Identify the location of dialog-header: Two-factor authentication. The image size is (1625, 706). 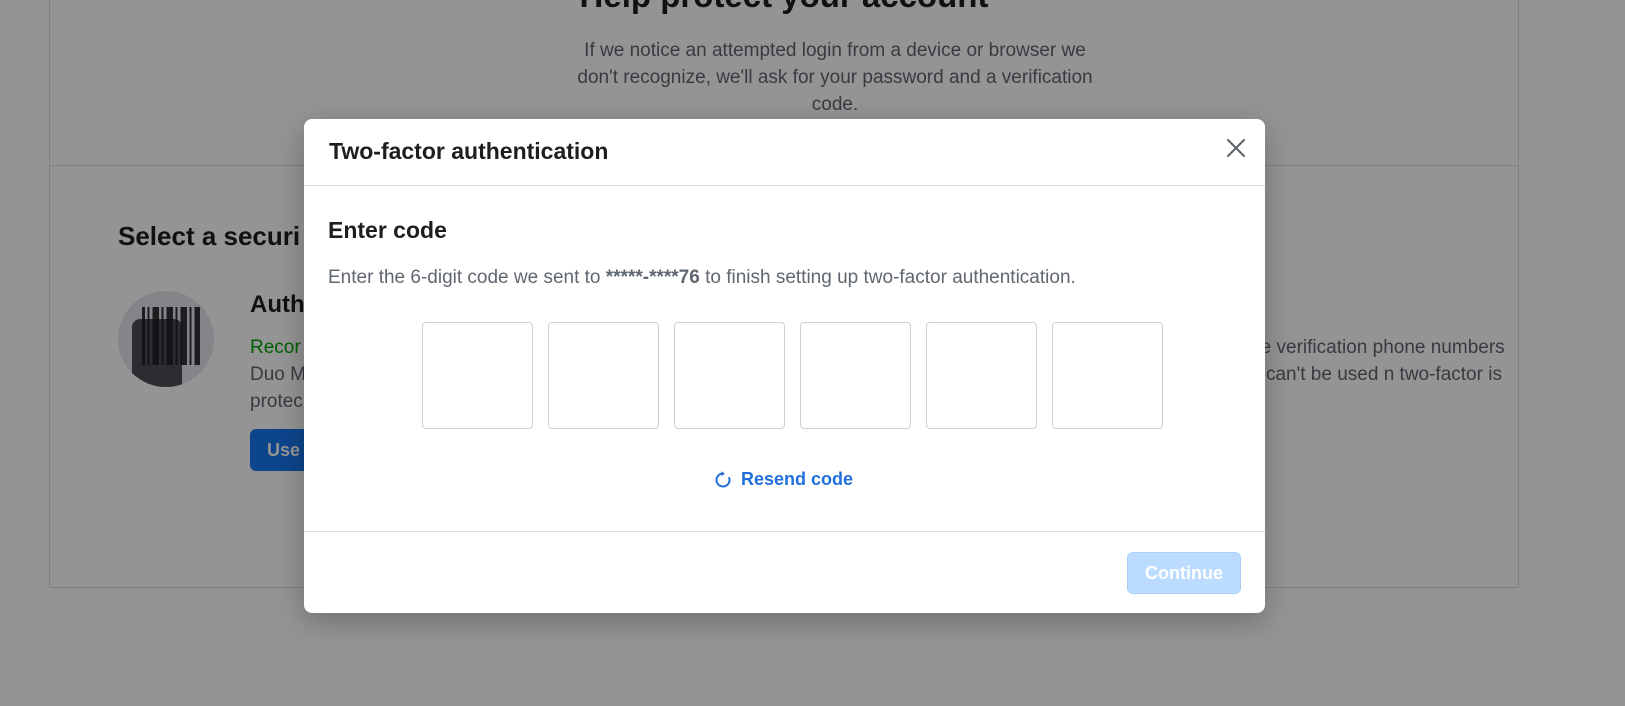
(784, 152).